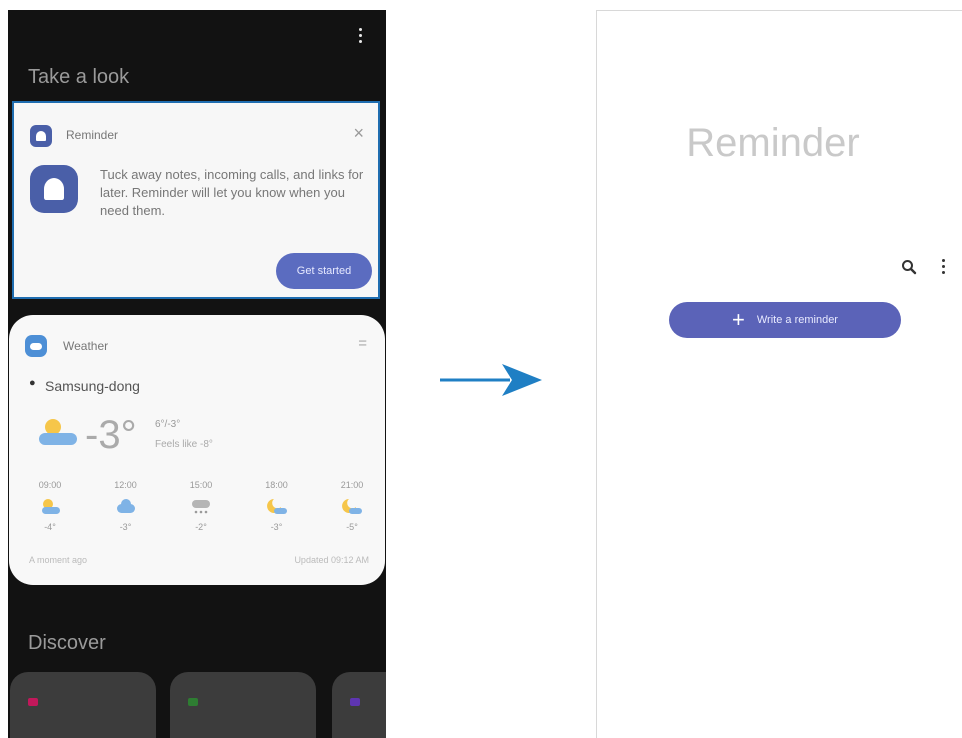 This screenshot has width=962, height=738. I want to click on hour-temp: -5°, so click(352, 527).